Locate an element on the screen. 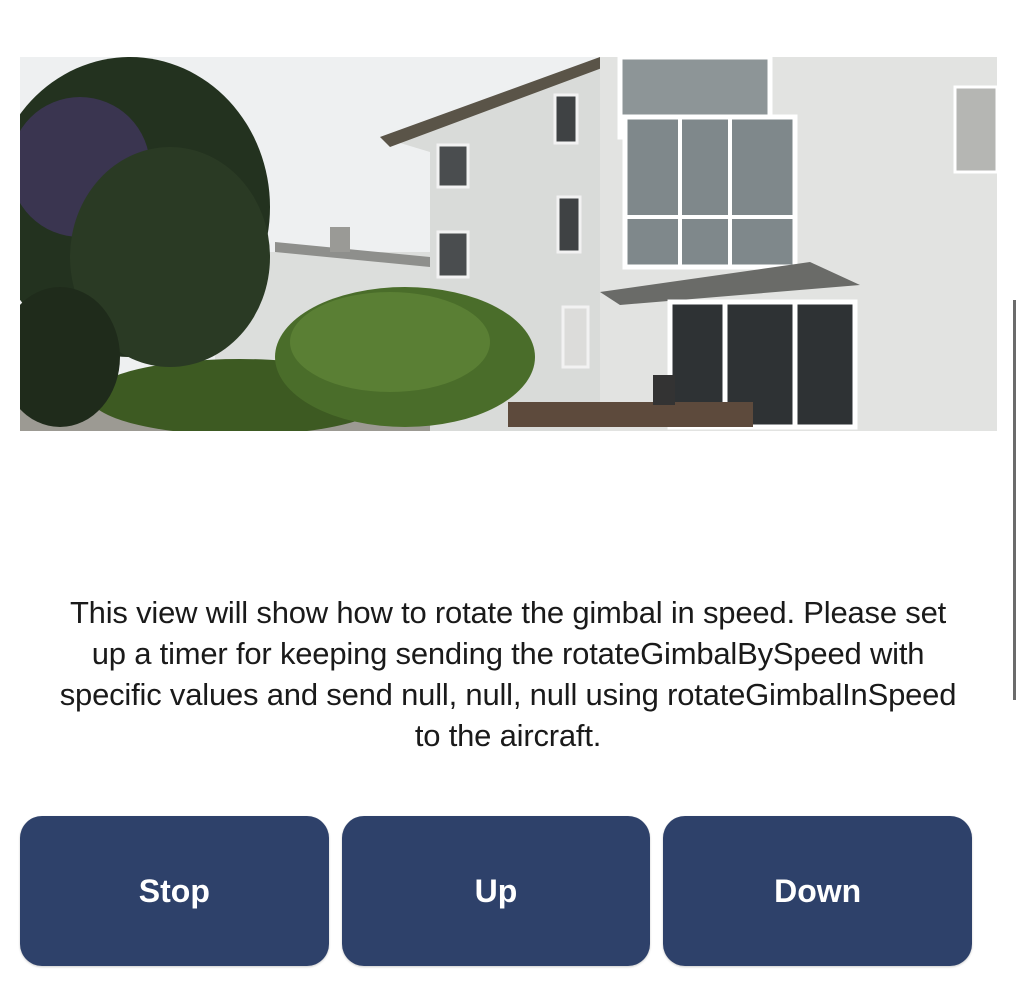 This screenshot has height=991, width=1016. down-button: Down is located at coordinates (818, 891).